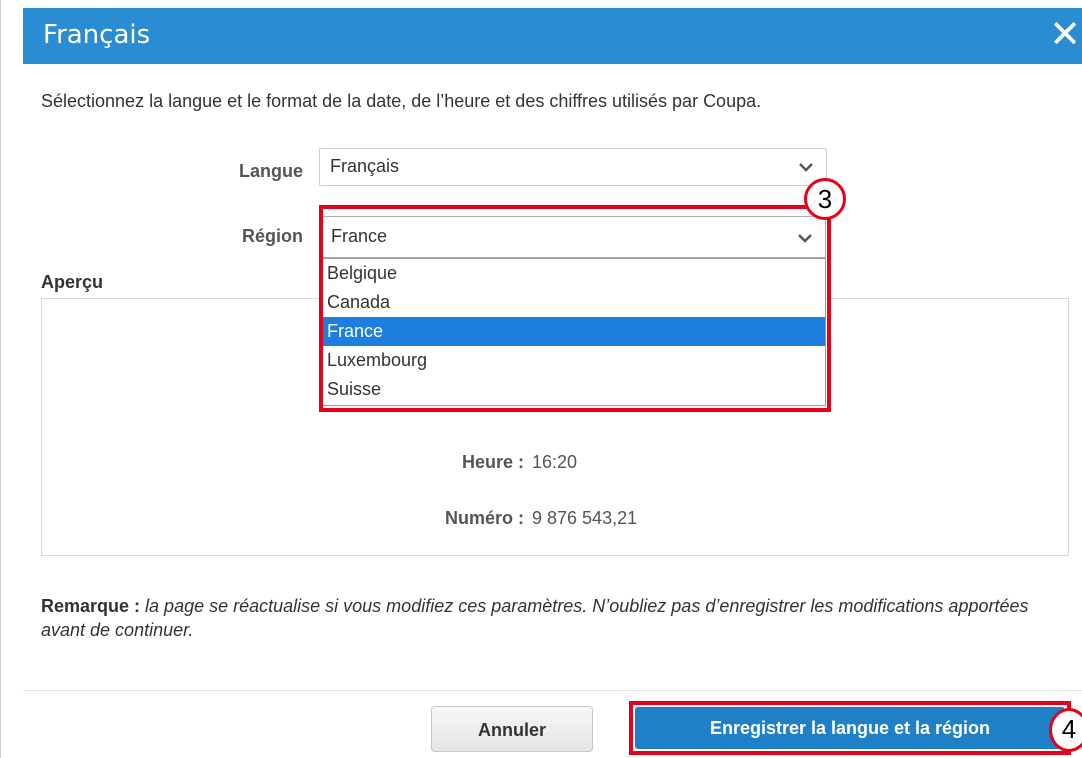 Image resolution: width=1082 pixels, height=758 pixels. Describe the element at coordinates (825, 199) in the screenshot. I see `step-3-badge: 3` at that location.